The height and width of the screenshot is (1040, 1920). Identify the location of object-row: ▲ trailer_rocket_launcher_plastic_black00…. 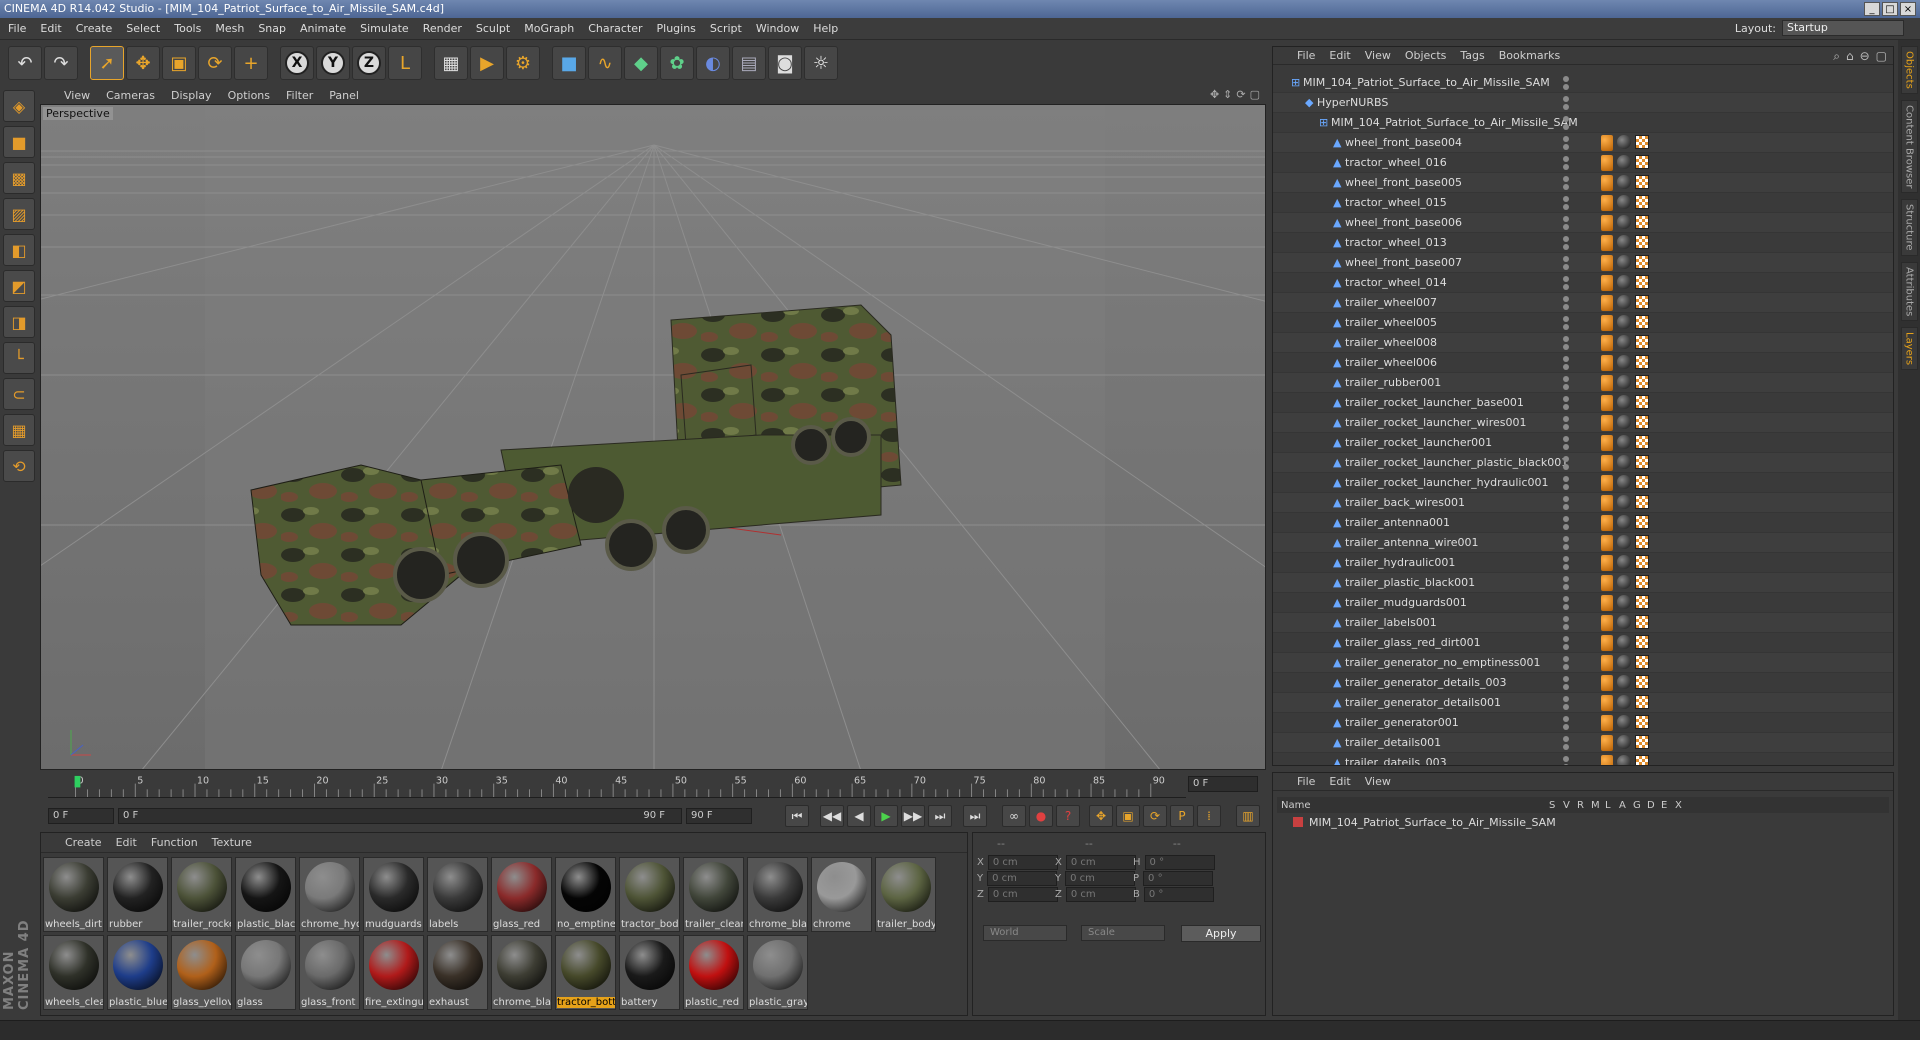
(1583, 463).